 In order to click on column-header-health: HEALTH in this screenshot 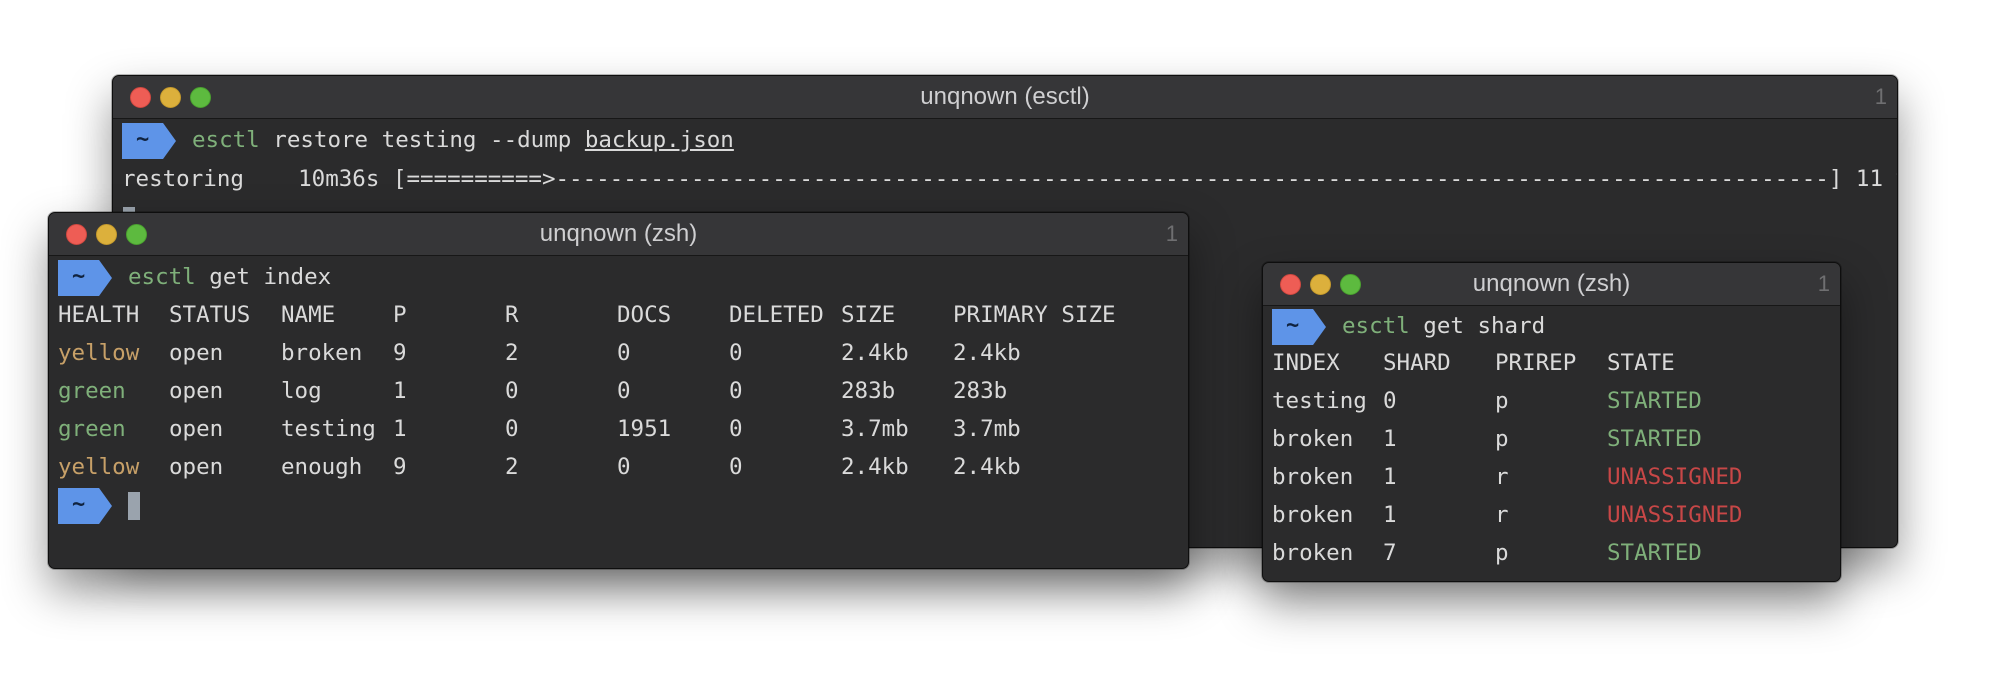, I will do `click(99, 315)`.